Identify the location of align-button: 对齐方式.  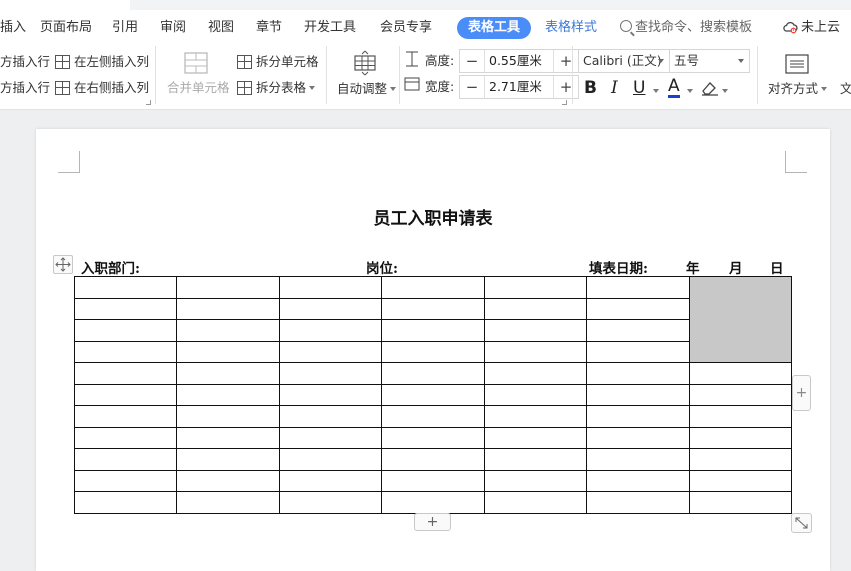
(798, 89).